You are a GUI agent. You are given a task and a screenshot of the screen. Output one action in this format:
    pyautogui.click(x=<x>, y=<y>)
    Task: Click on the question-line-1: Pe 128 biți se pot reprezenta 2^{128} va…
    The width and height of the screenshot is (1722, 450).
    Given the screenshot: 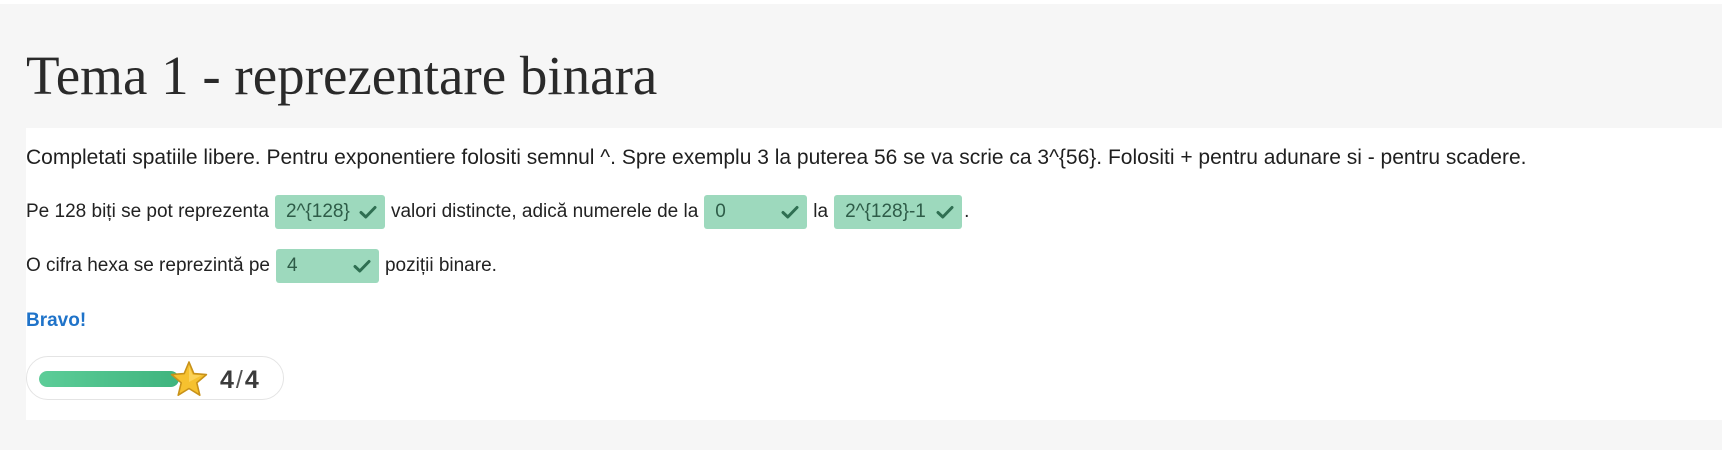 What is the action you would take?
    pyautogui.click(x=497, y=212)
    